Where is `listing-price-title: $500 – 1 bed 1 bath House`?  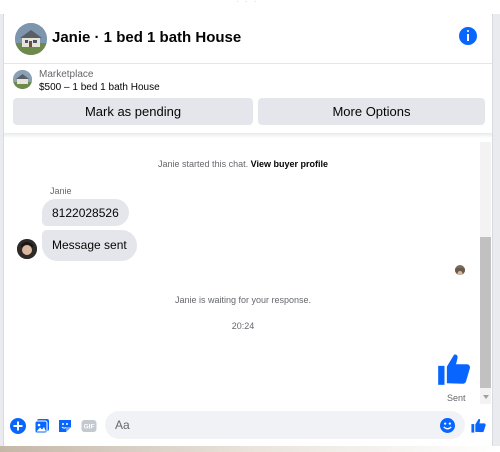 listing-price-title: $500 – 1 bed 1 bath House is located at coordinates (99, 87).